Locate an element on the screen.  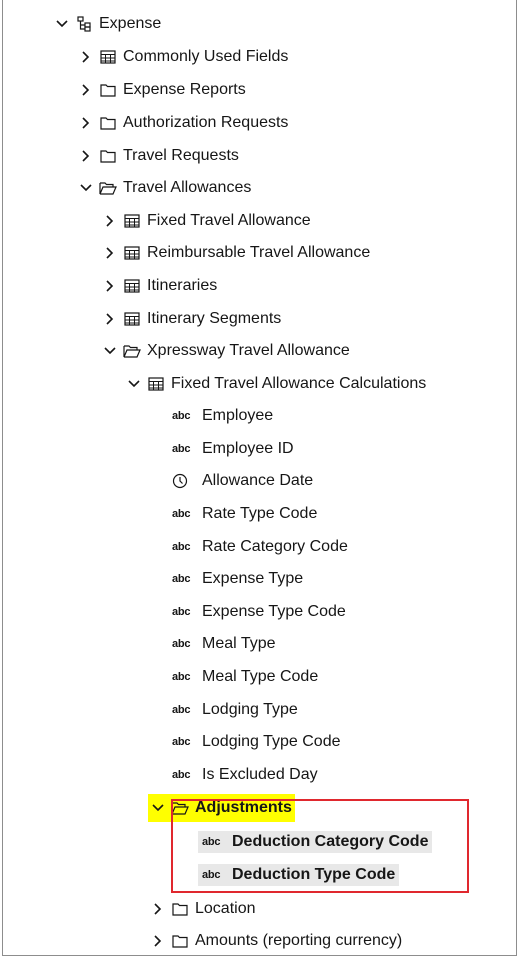
tree-node-label: Itineraries is located at coordinates (182, 285).